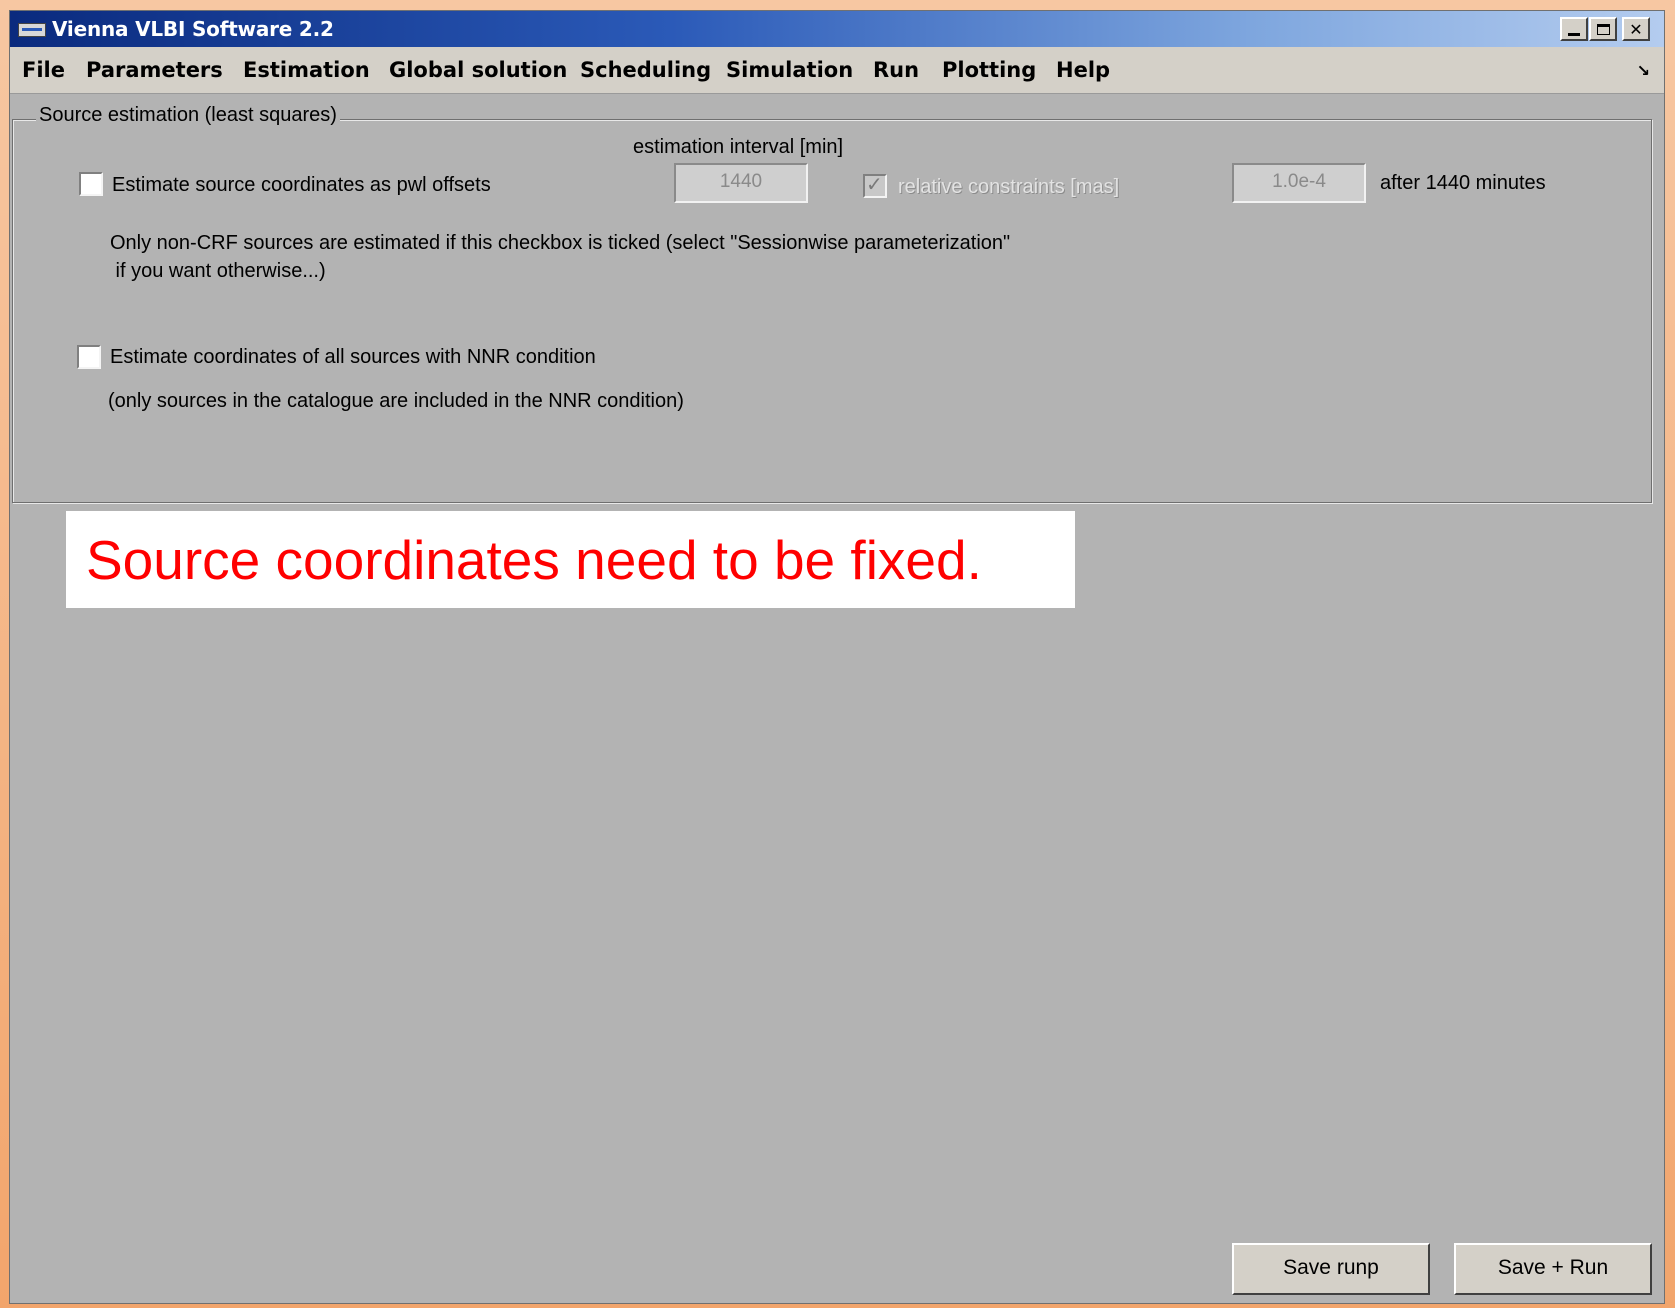  Describe the element at coordinates (193, 29) in the screenshot. I see `window-title: Vienna VLBI Software 2.2` at that location.